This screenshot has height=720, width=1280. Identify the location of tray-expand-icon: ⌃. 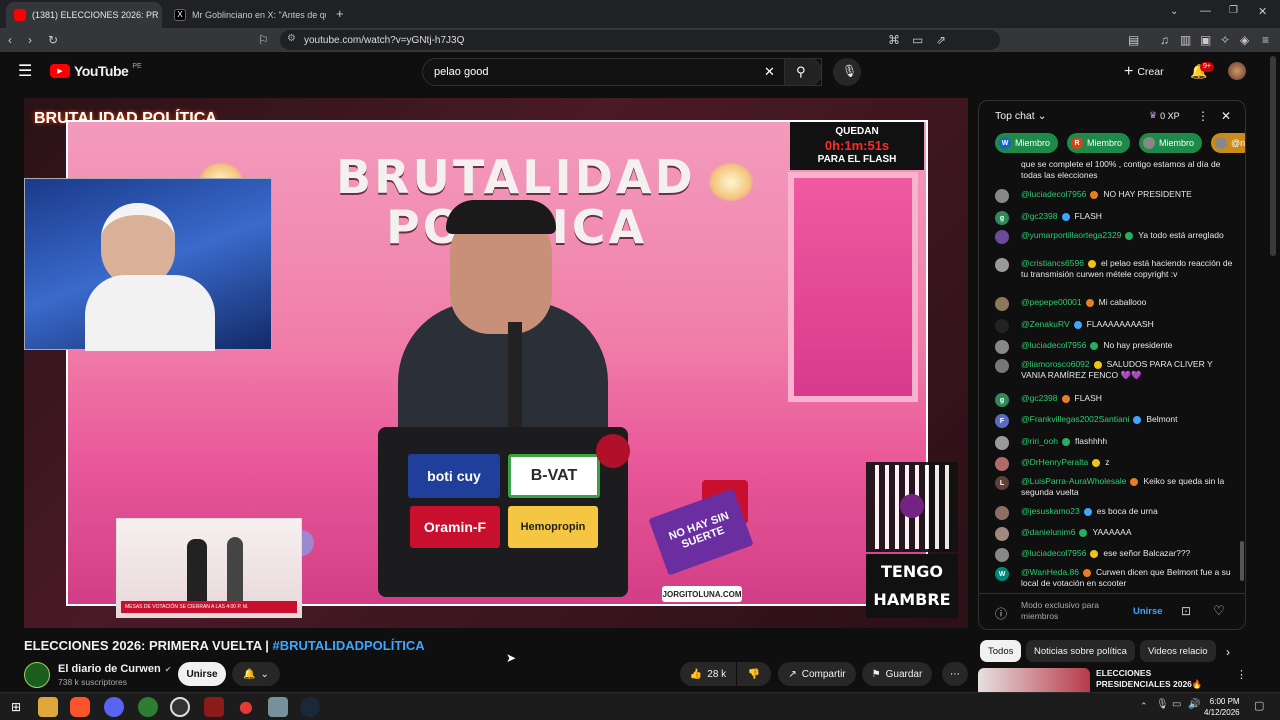
(1144, 706).